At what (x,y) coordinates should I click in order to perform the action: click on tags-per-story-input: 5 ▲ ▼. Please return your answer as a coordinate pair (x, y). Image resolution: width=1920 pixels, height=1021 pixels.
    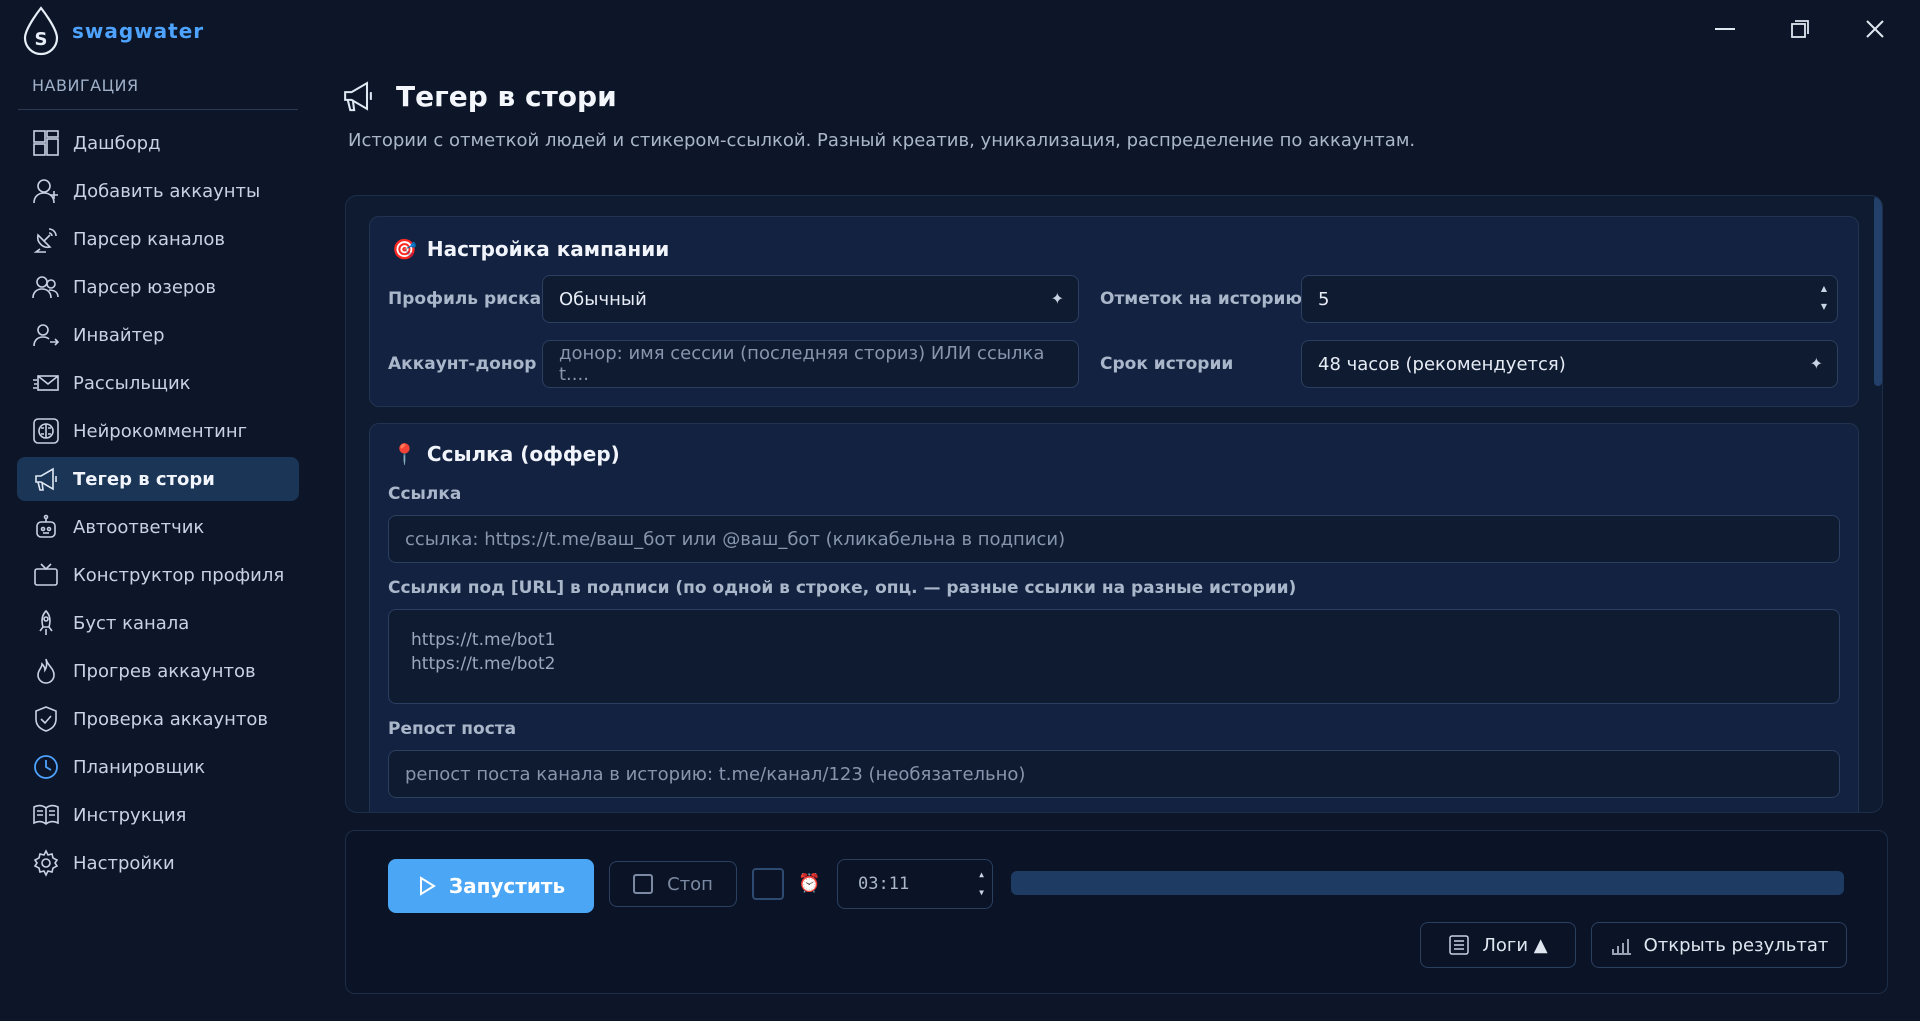
    Looking at the image, I should click on (1569, 299).